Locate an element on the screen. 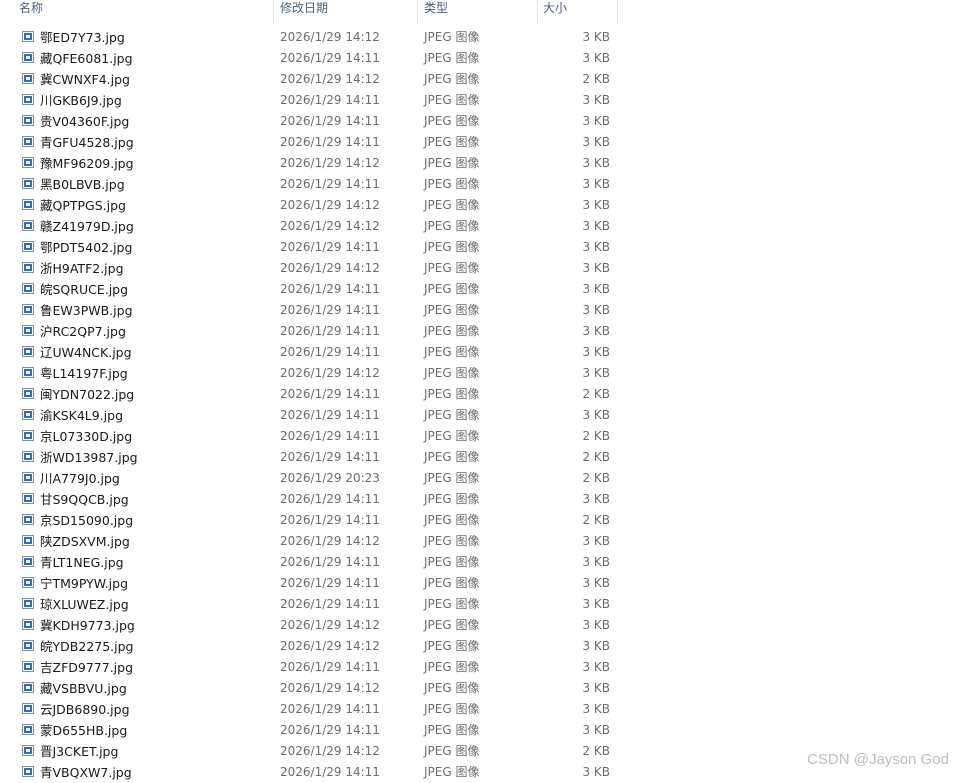 This screenshot has width=953, height=783. file-row: 甘S9QQCB.jpg 2026/1/29 14:11 JPEG 图像 3 KB is located at coordinates (320, 499).